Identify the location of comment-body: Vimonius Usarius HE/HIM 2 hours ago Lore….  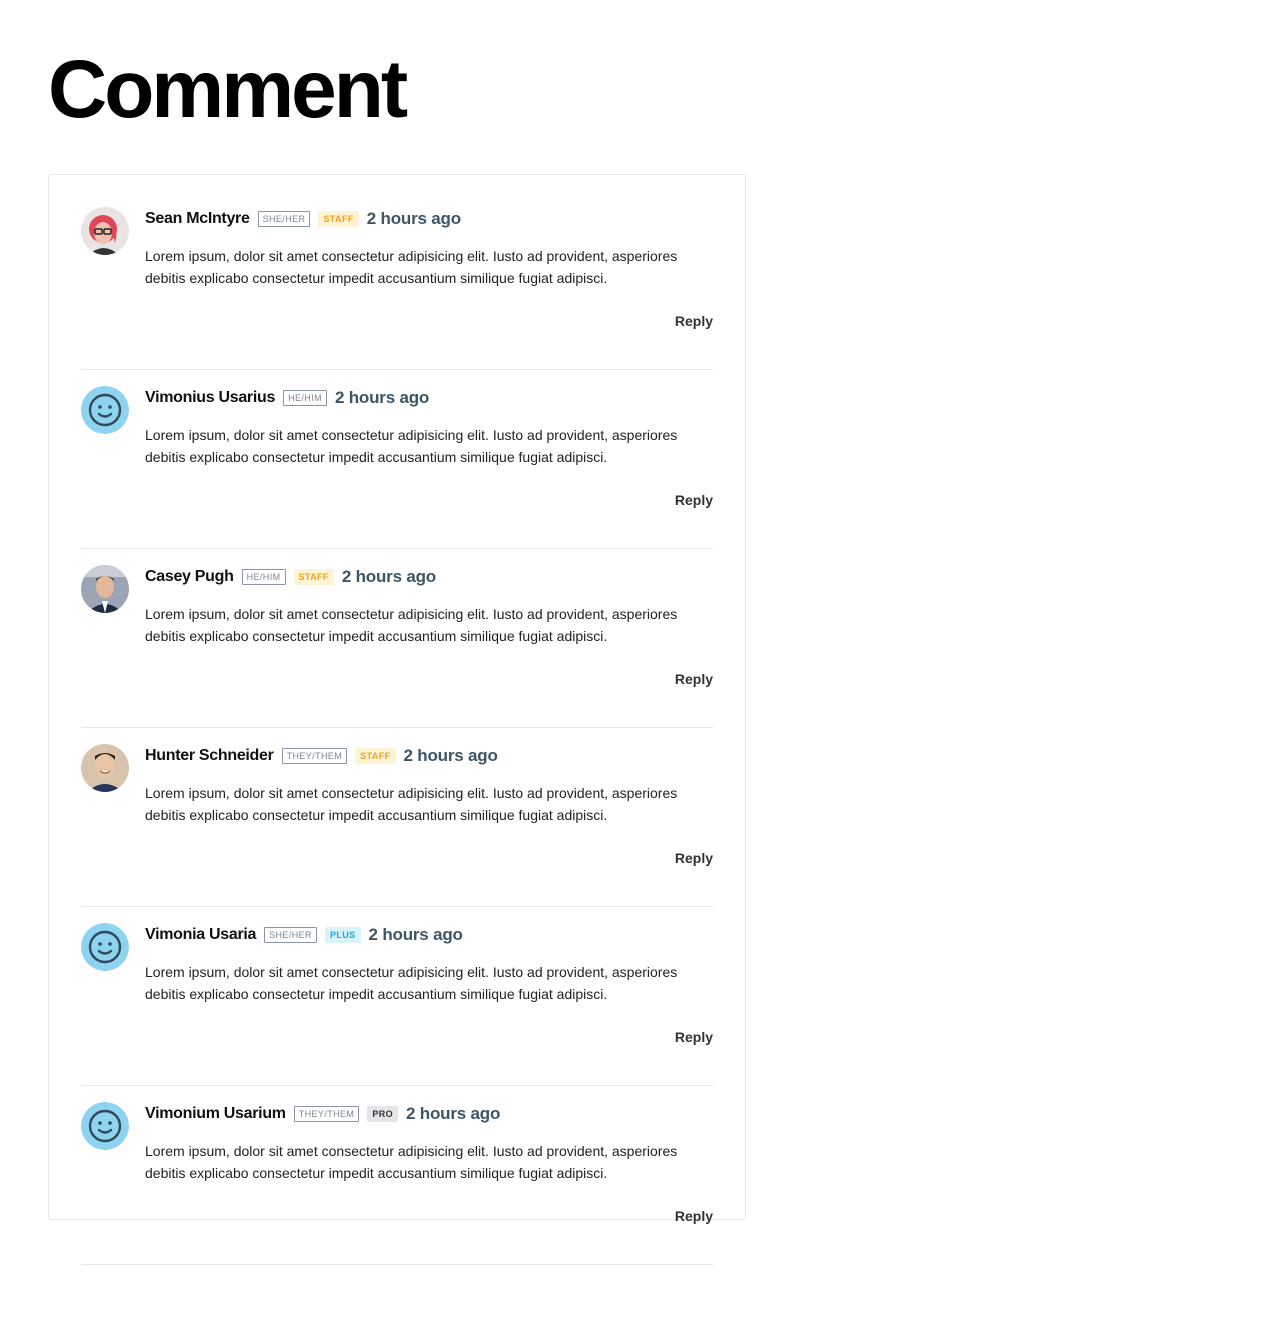
(429, 427).